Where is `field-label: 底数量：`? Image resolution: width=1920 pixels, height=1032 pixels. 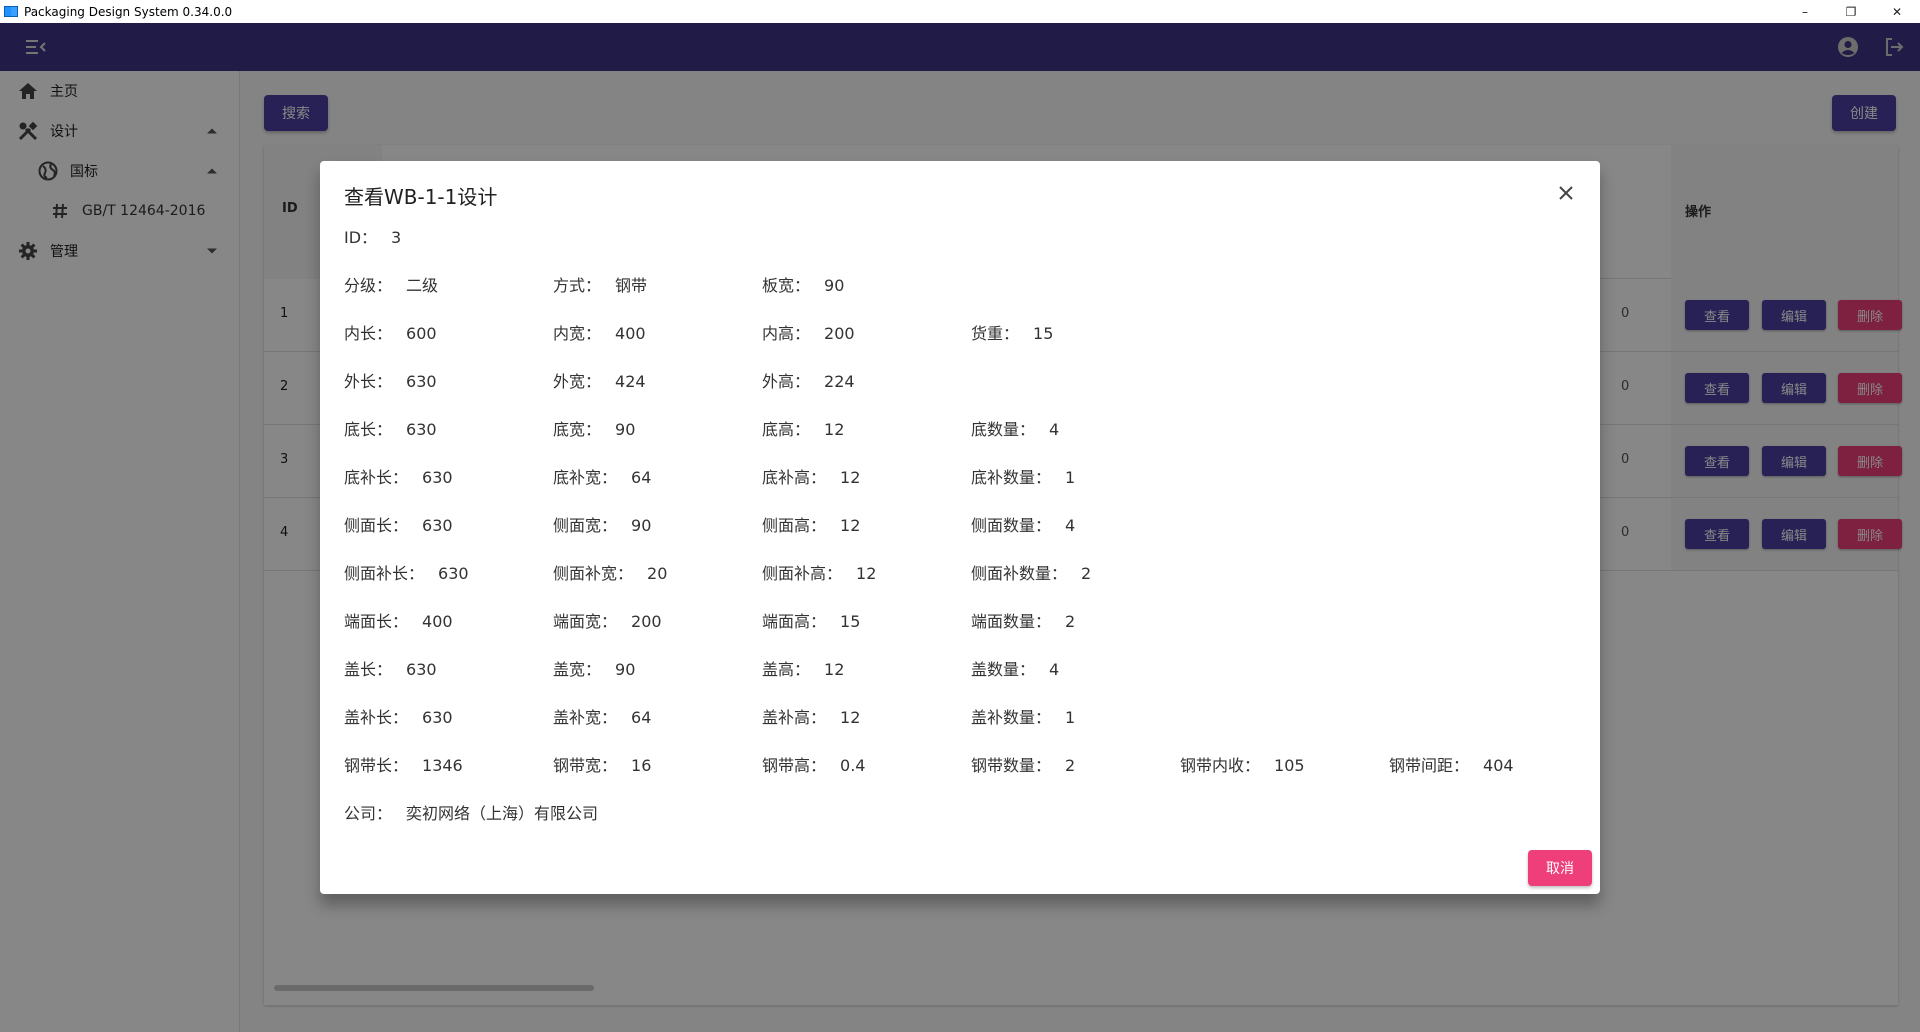 field-label: 底数量： is located at coordinates (1003, 429).